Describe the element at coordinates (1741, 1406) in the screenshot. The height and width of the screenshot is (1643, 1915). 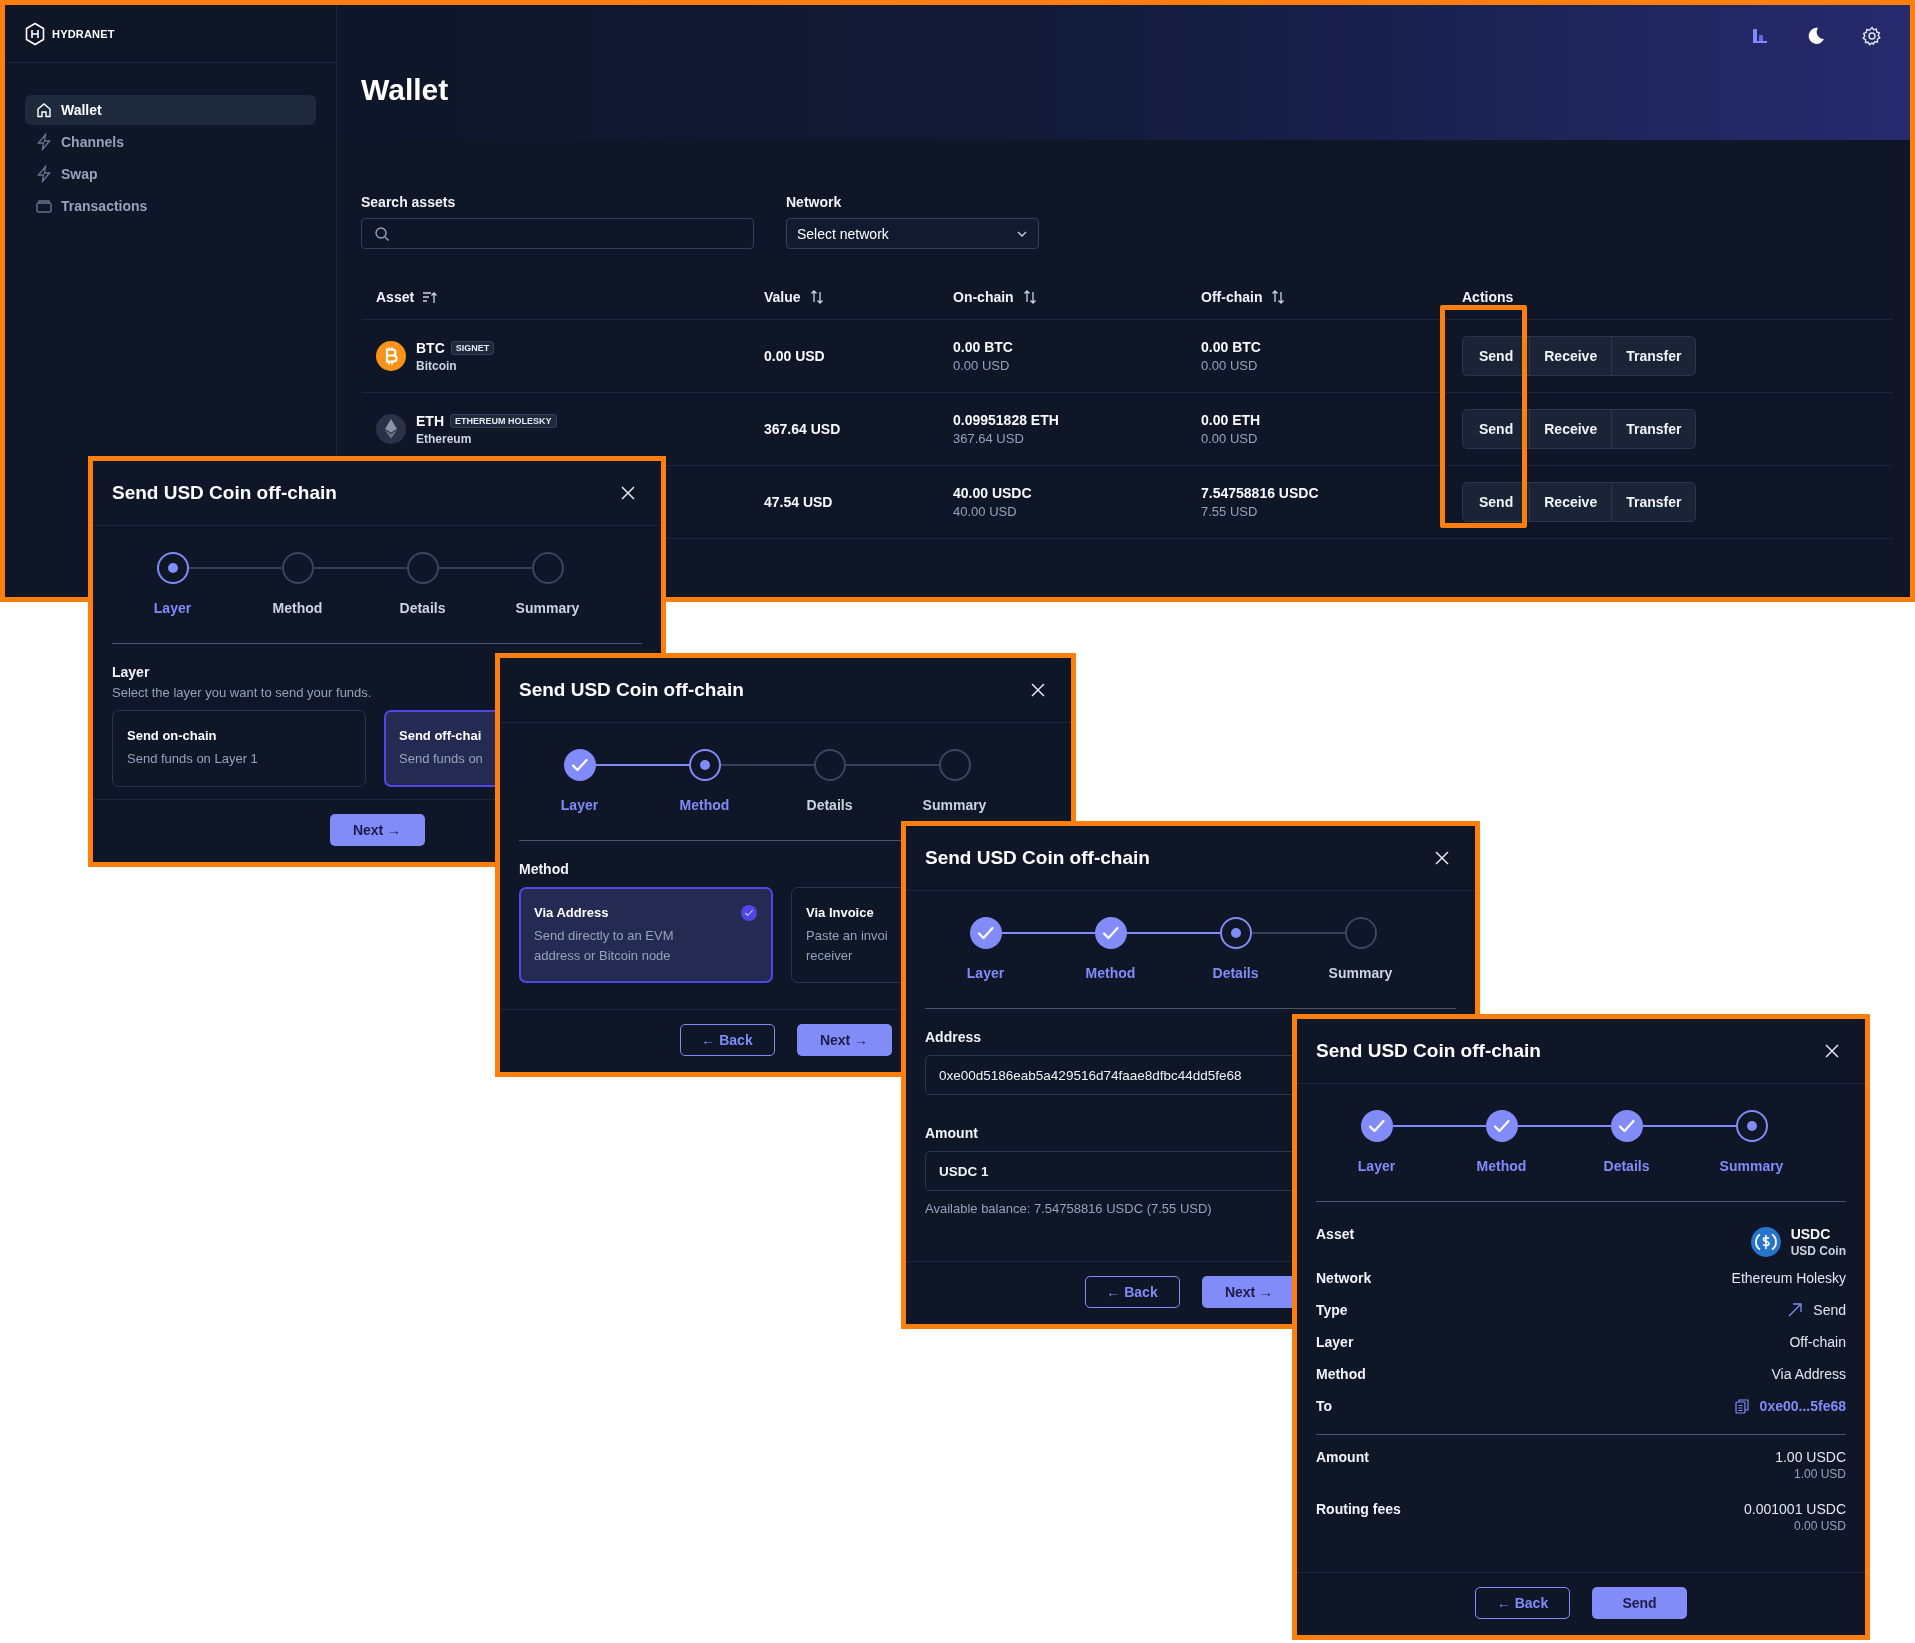
I see `clipboard-icon` at that location.